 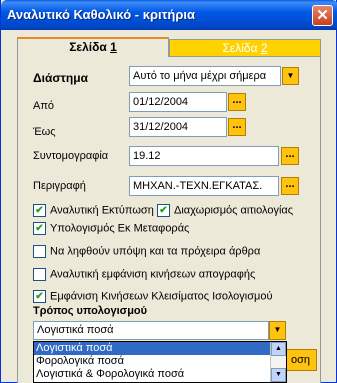 I want to click on chevron-up-icon: ▲, so click(x=278, y=348).